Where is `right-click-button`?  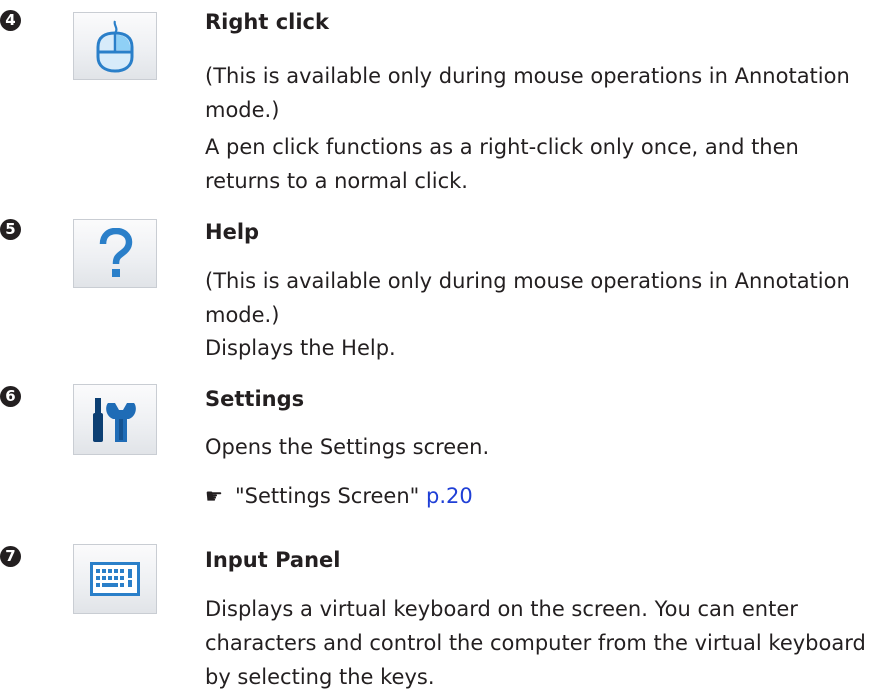 right-click-button is located at coordinates (115, 46).